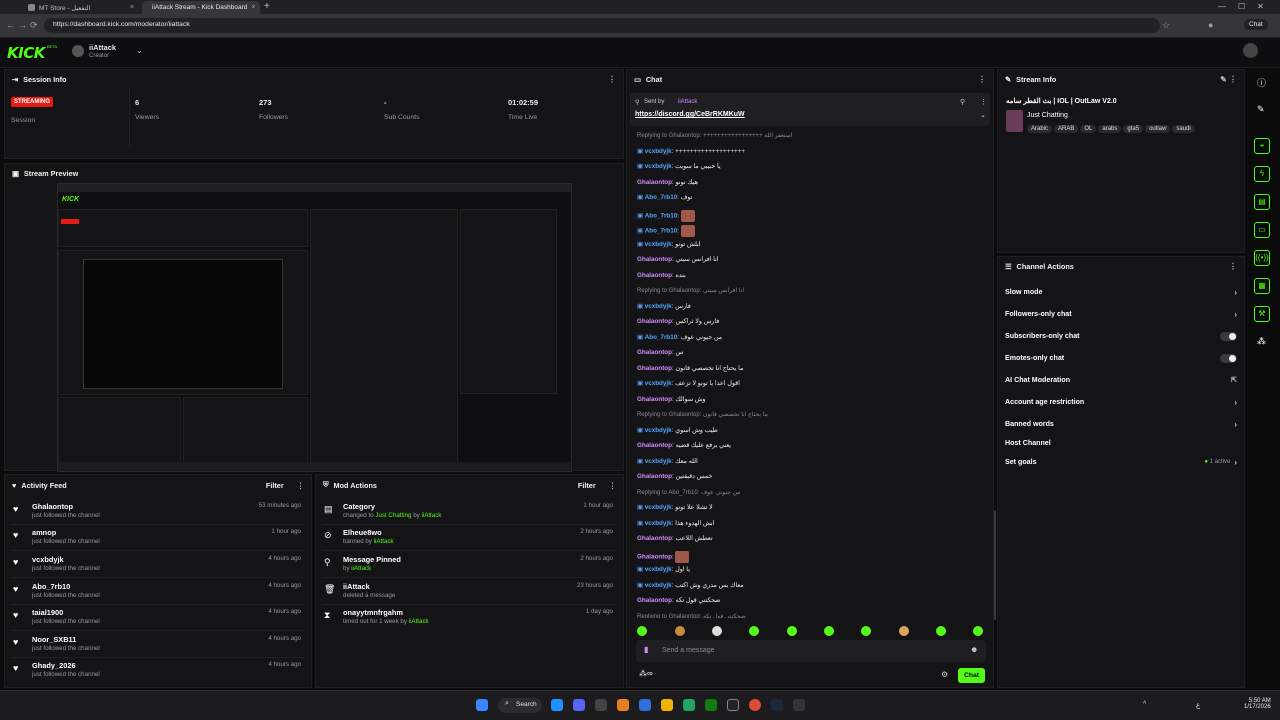 Image resolution: width=1280 pixels, height=720 pixels. What do you see at coordinates (132, 7) in the screenshot?
I see `close-icon: ×` at bounding box center [132, 7].